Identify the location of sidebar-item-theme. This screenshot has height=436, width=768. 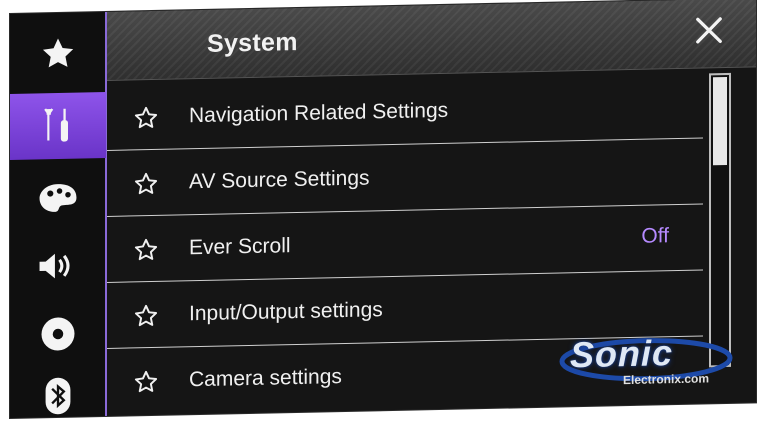
(57, 198).